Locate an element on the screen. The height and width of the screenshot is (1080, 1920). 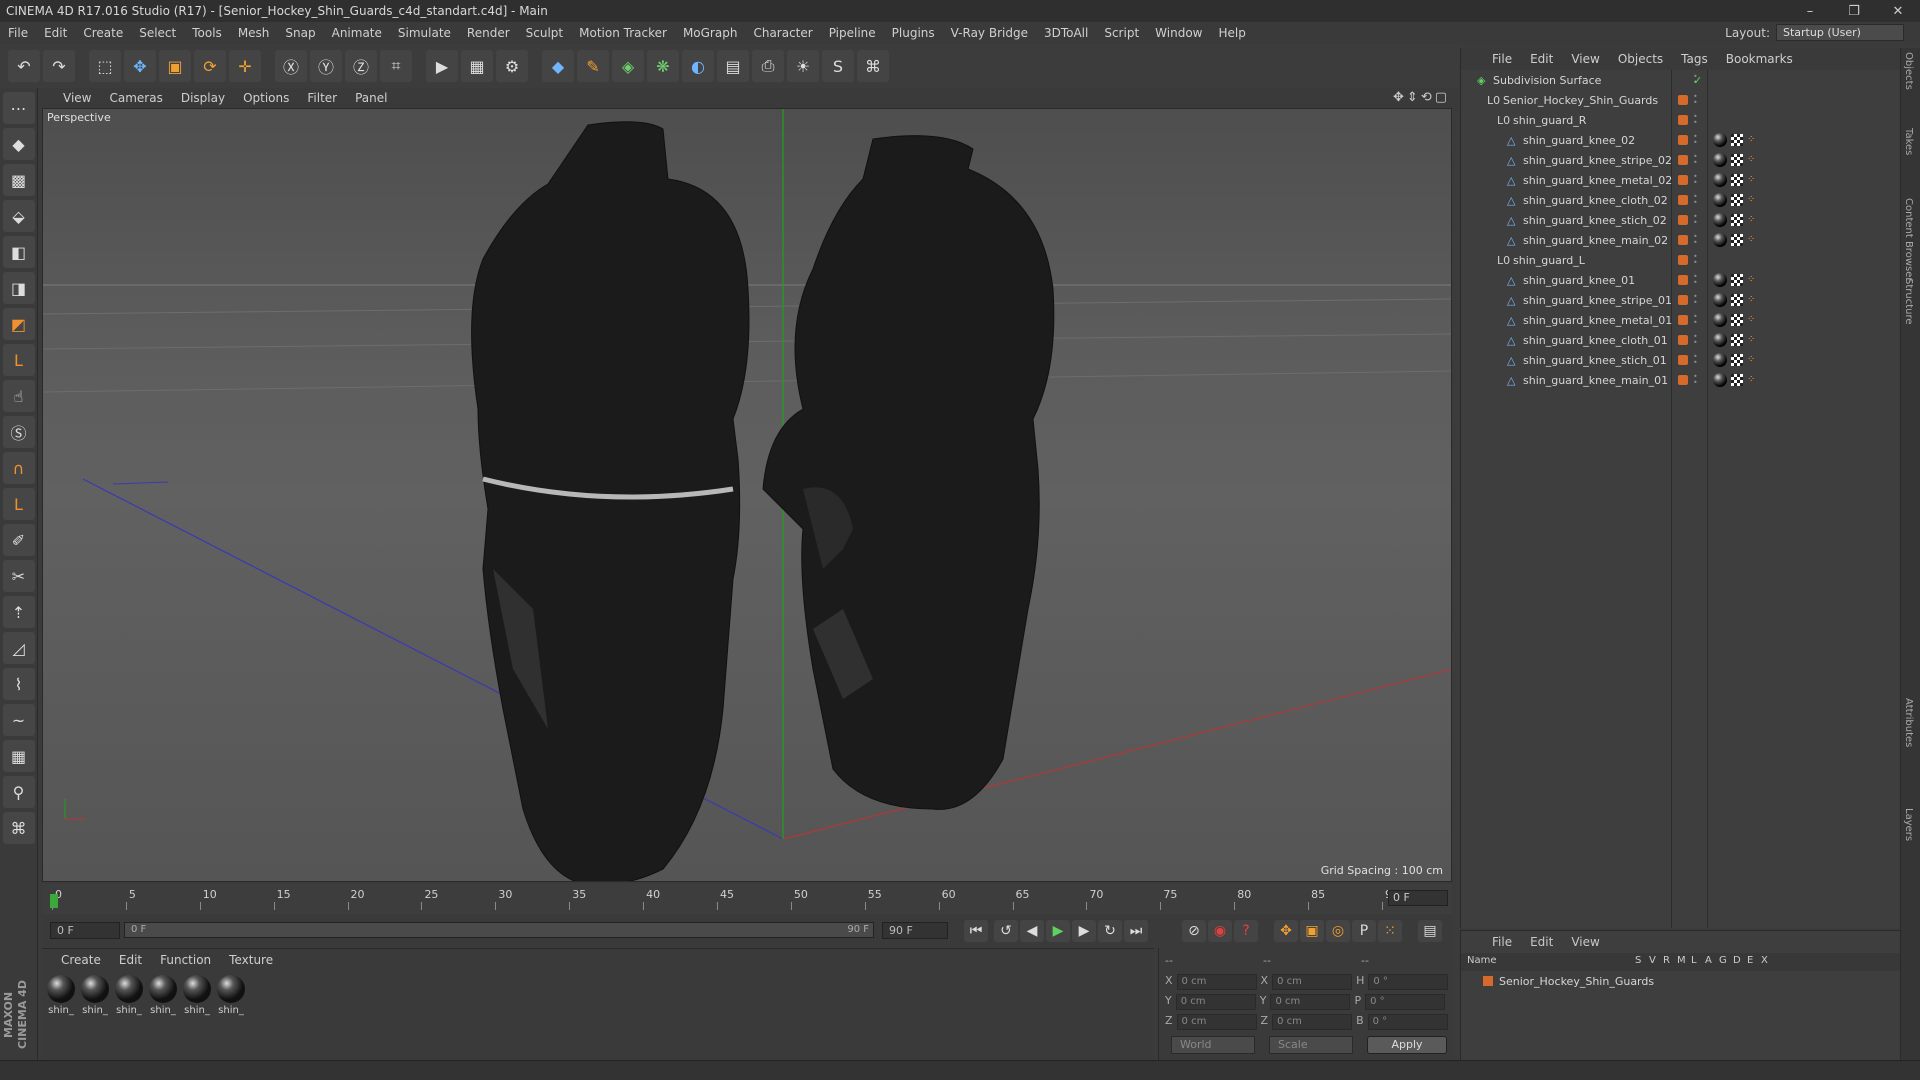
z-axis-icon: Ⓩ is located at coordinates (361, 66).